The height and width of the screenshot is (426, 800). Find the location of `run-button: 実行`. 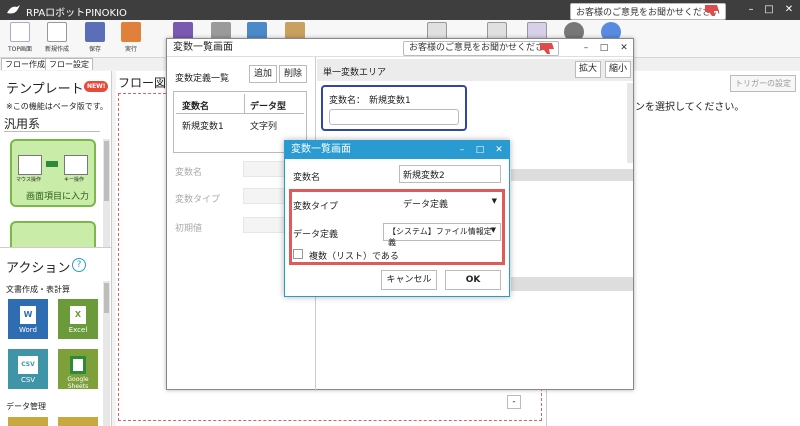

run-button: 実行 is located at coordinates (131, 39).